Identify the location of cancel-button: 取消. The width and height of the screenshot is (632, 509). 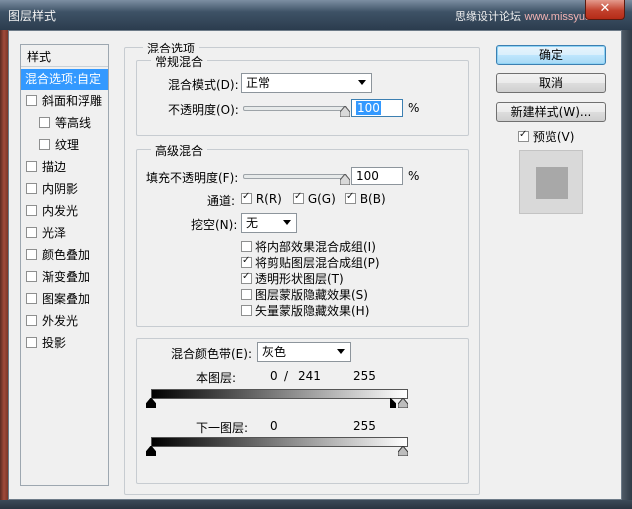
(551, 83).